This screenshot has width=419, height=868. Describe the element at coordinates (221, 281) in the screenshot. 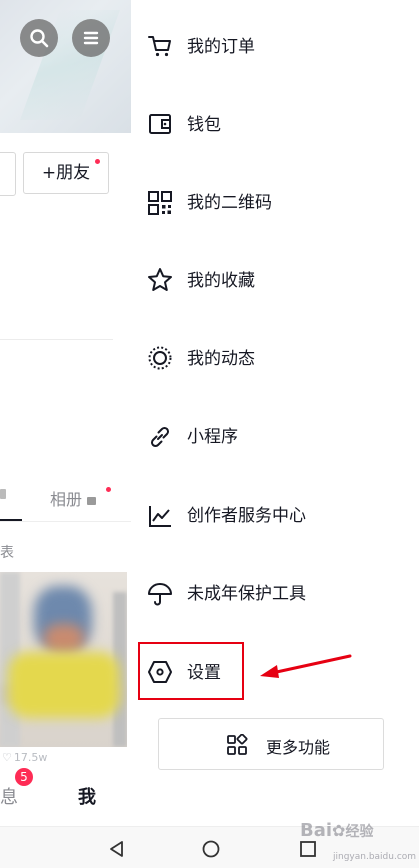

I see `menu-item-label: 我的收藏` at that location.